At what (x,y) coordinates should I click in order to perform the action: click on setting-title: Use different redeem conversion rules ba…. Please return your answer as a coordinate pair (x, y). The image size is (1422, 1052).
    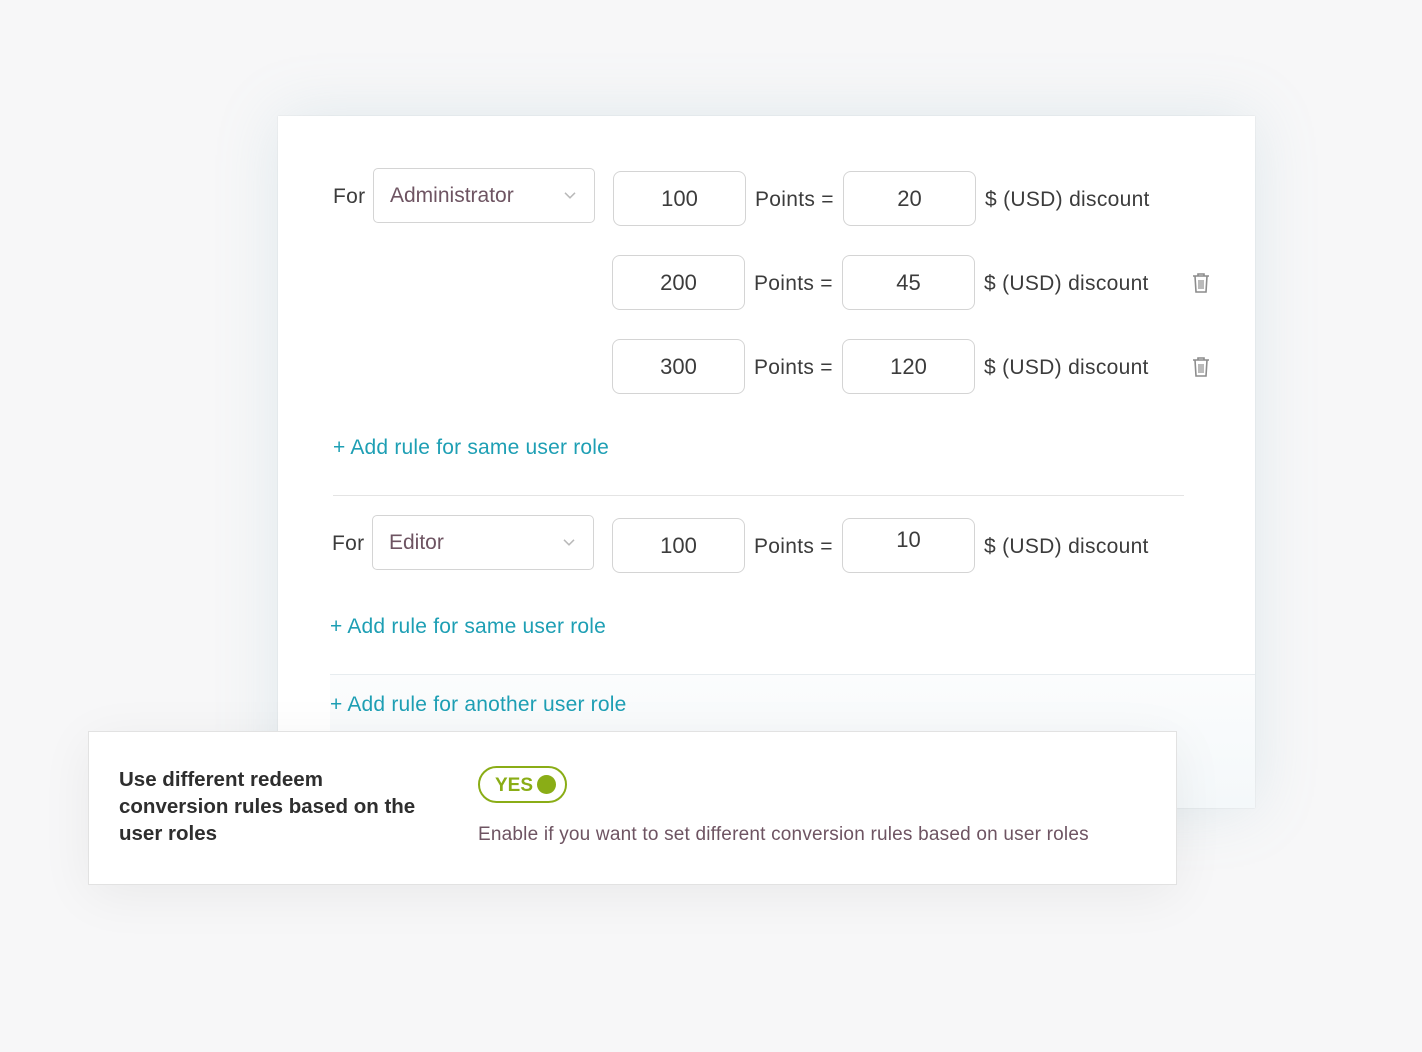
    Looking at the image, I should click on (267, 806).